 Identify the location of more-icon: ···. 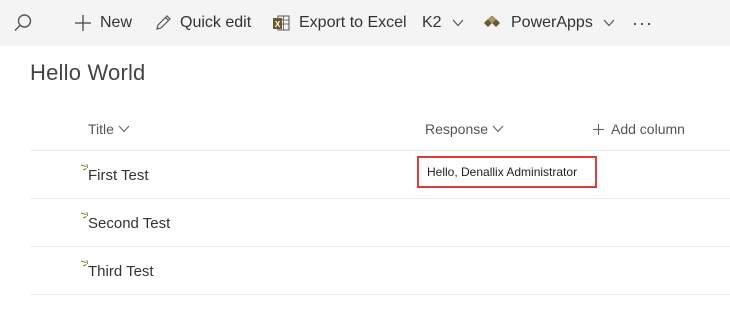
(642, 23).